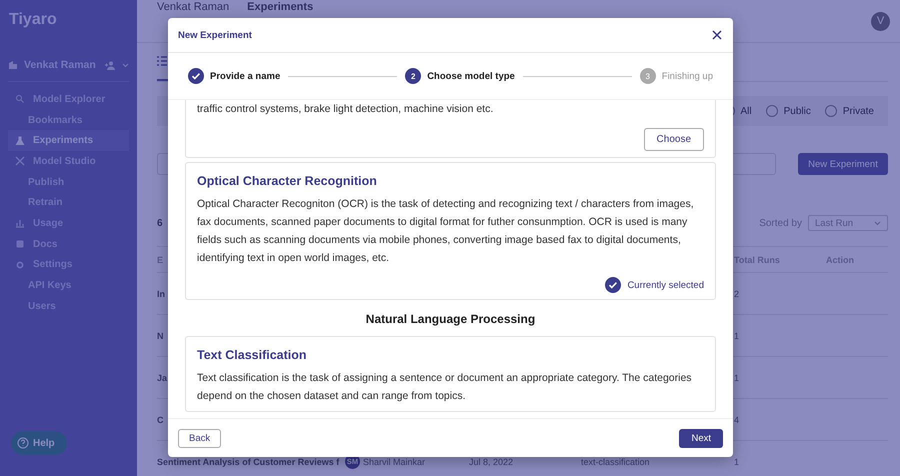 The image size is (900, 476). What do you see at coordinates (737, 293) in the screenshot?
I see `run-count: 2` at bounding box center [737, 293].